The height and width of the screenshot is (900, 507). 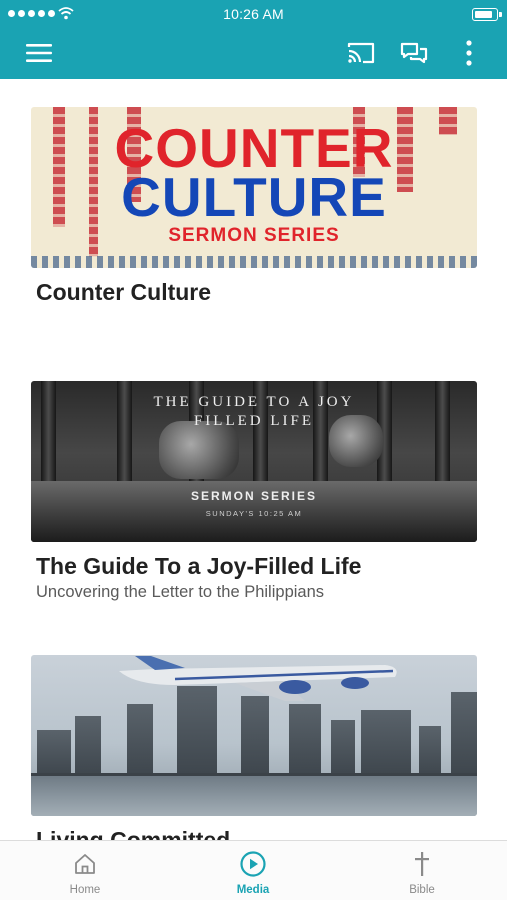 I want to click on cross-icon, so click(x=422, y=864).